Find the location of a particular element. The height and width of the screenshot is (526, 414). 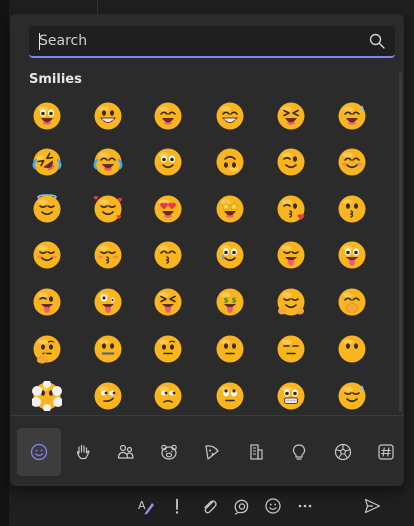

emoji-smiling-face-halo is located at coordinates (47, 209).